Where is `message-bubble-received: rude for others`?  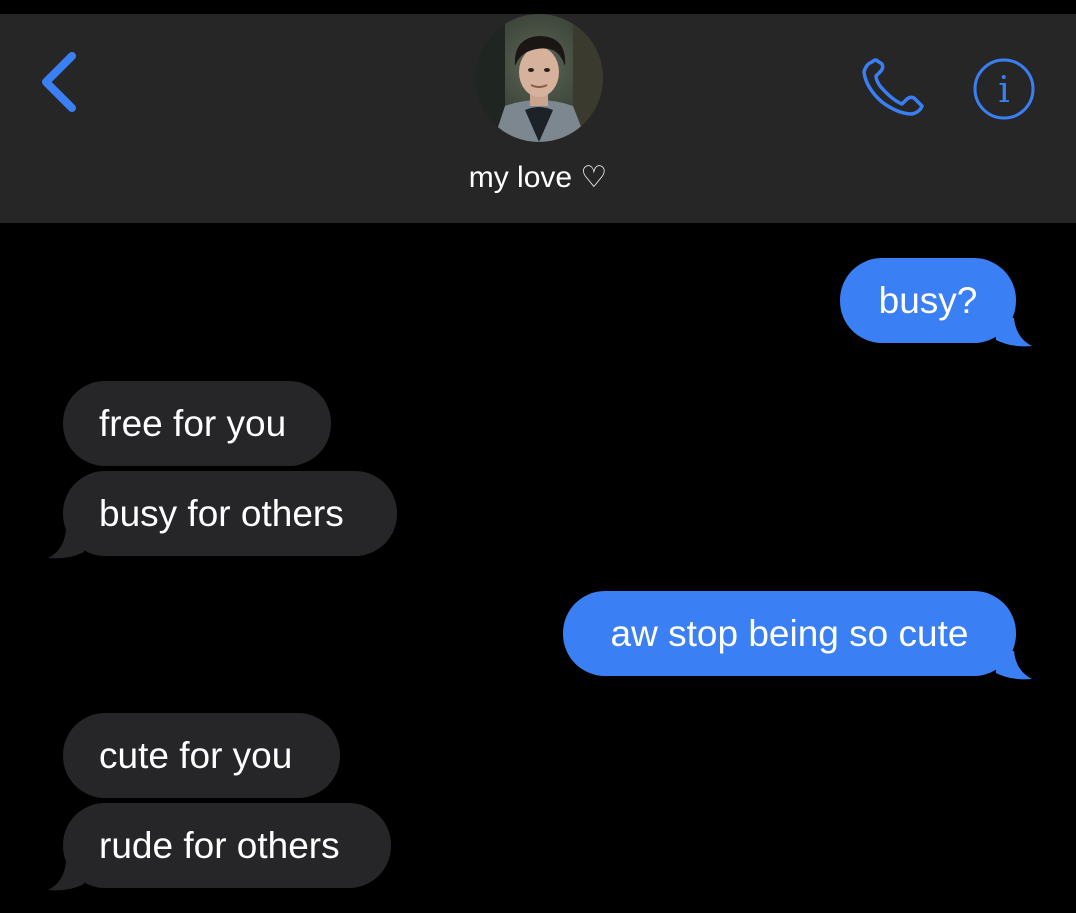
message-bubble-received: rude for others is located at coordinates (227, 845).